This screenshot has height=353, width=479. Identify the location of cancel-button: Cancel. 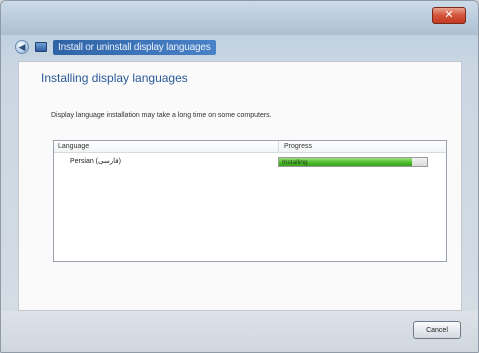
(437, 330).